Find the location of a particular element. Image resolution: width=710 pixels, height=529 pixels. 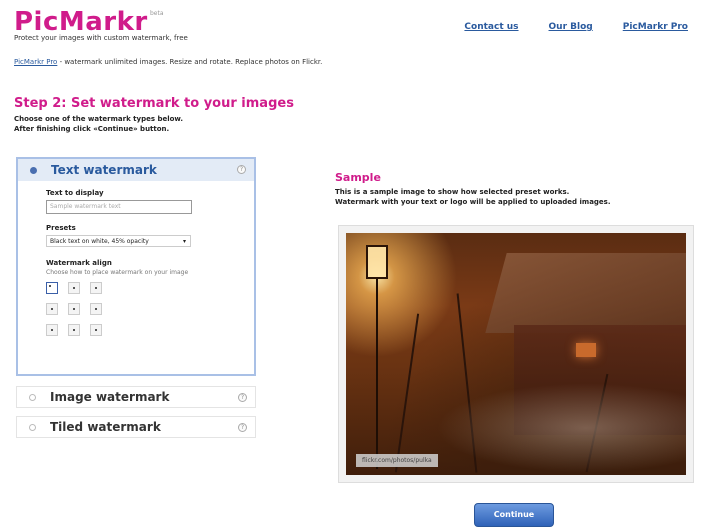

continue-button: Continue is located at coordinates (514, 515).